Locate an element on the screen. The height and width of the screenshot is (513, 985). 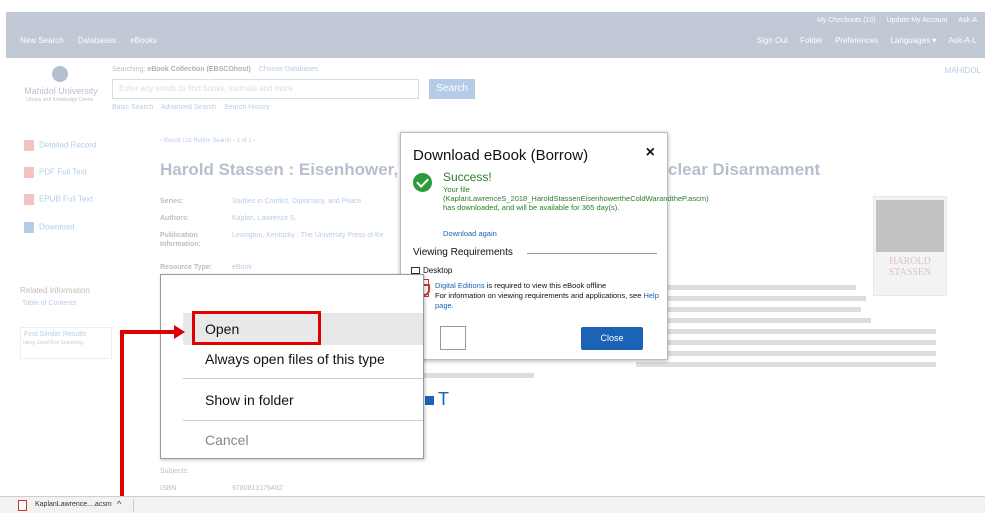
advanced-search-link: Advanced Search is located at coordinates (188, 107).